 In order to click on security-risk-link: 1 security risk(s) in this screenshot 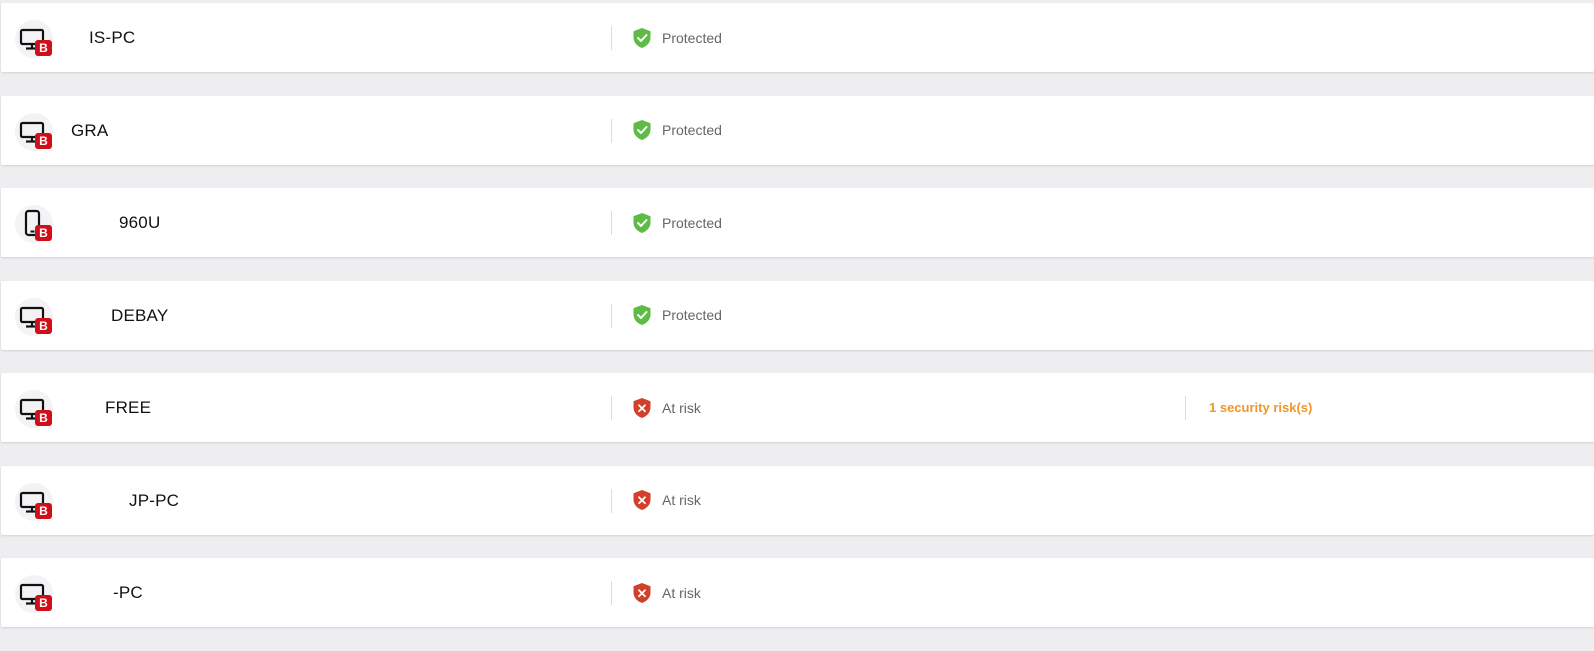, I will do `click(1260, 407)`.